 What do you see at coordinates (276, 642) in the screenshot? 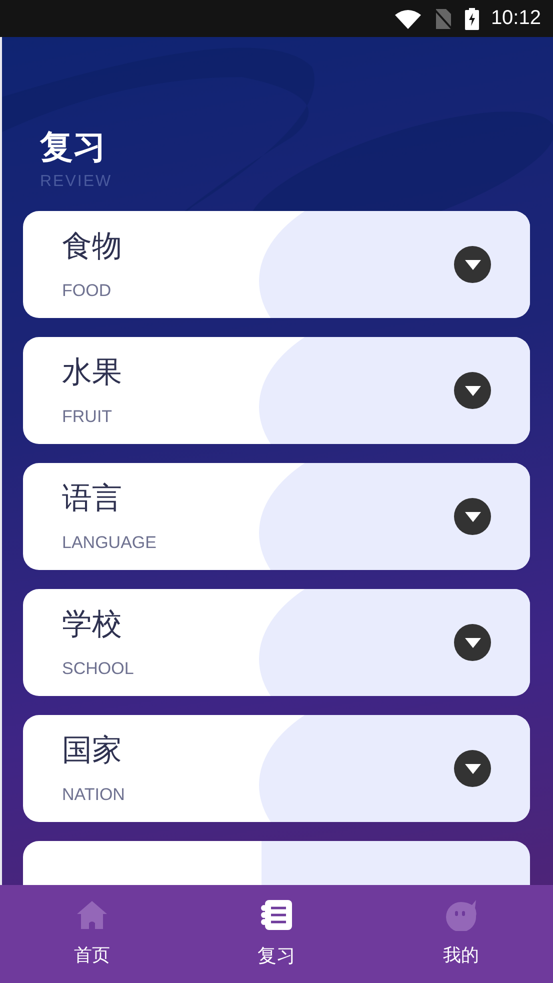
I see `category-card: 学校 SCHOOL` at bounding box center [276, 642].